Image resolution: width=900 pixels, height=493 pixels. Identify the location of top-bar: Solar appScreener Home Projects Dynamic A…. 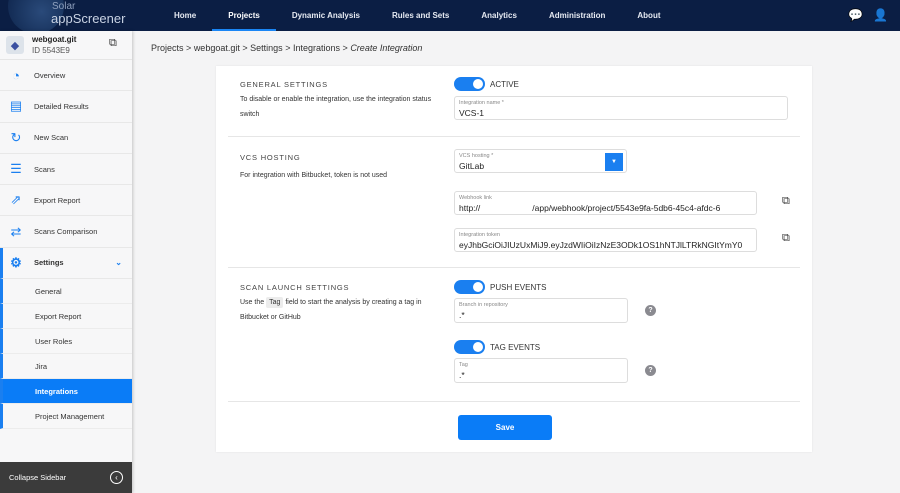
(450, 15).